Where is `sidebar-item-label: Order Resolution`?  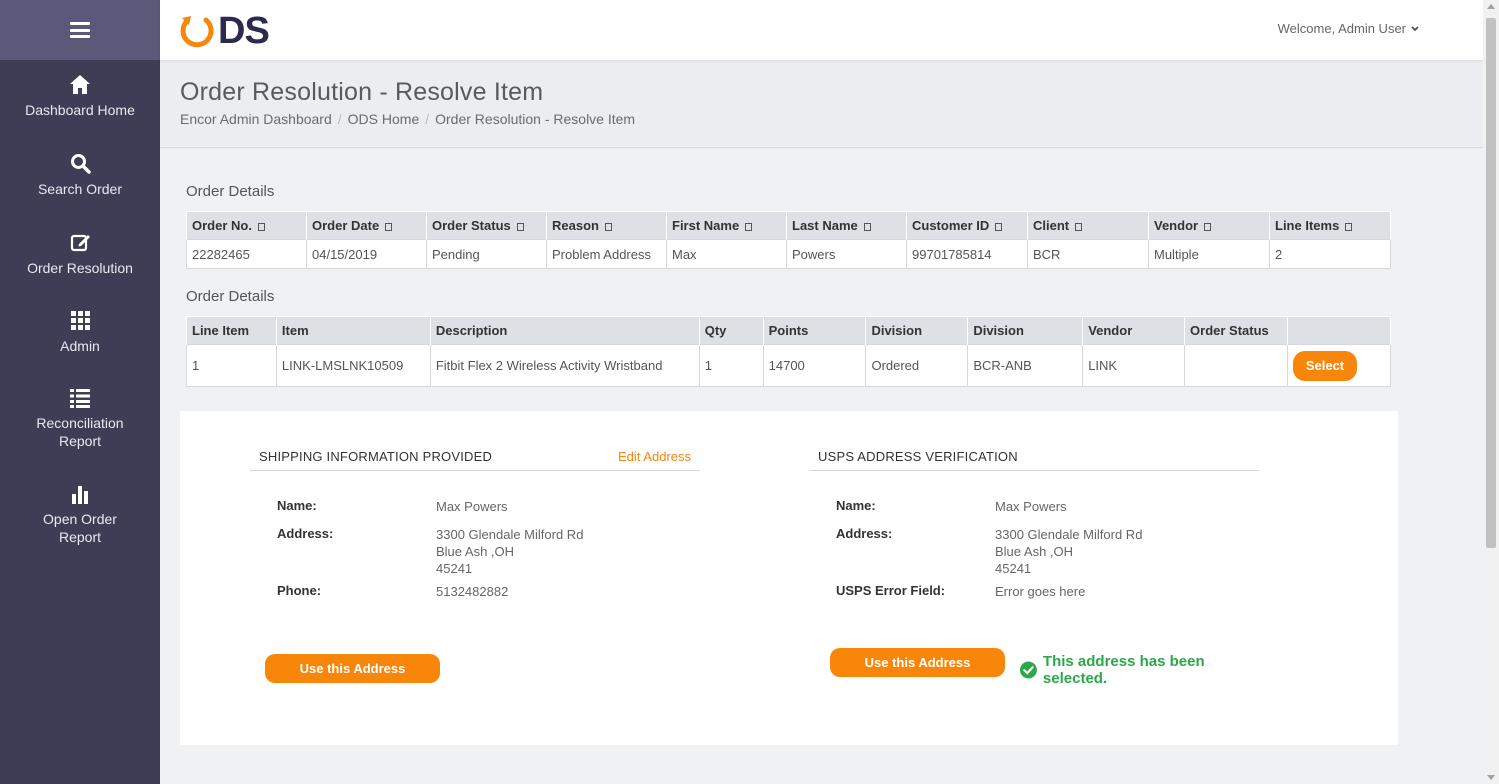
sidebar-item-label: Order Resolution is located at coordinates (80, 268).